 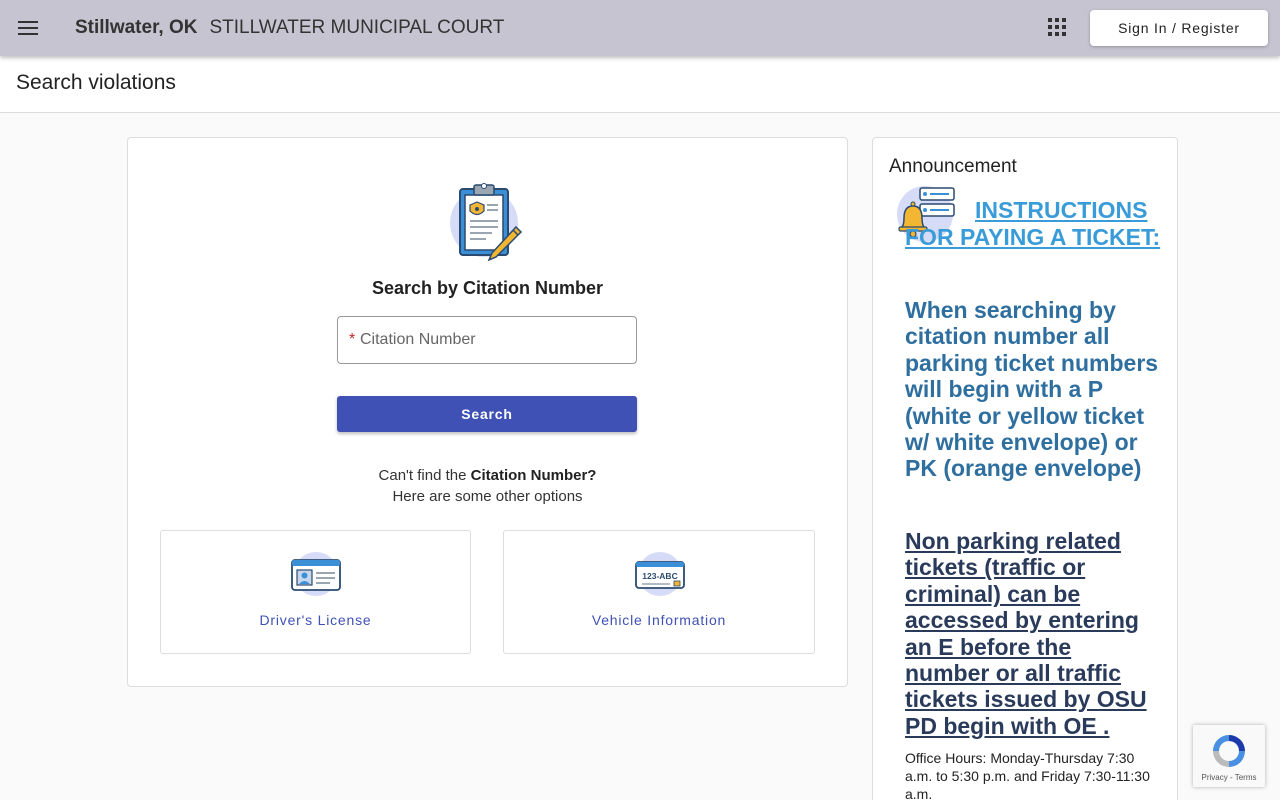 What do you see at coordinates (487, 288) in the screenshot?
I see `search-heading: Search by Citation Number` at bounding box center [487, 288].